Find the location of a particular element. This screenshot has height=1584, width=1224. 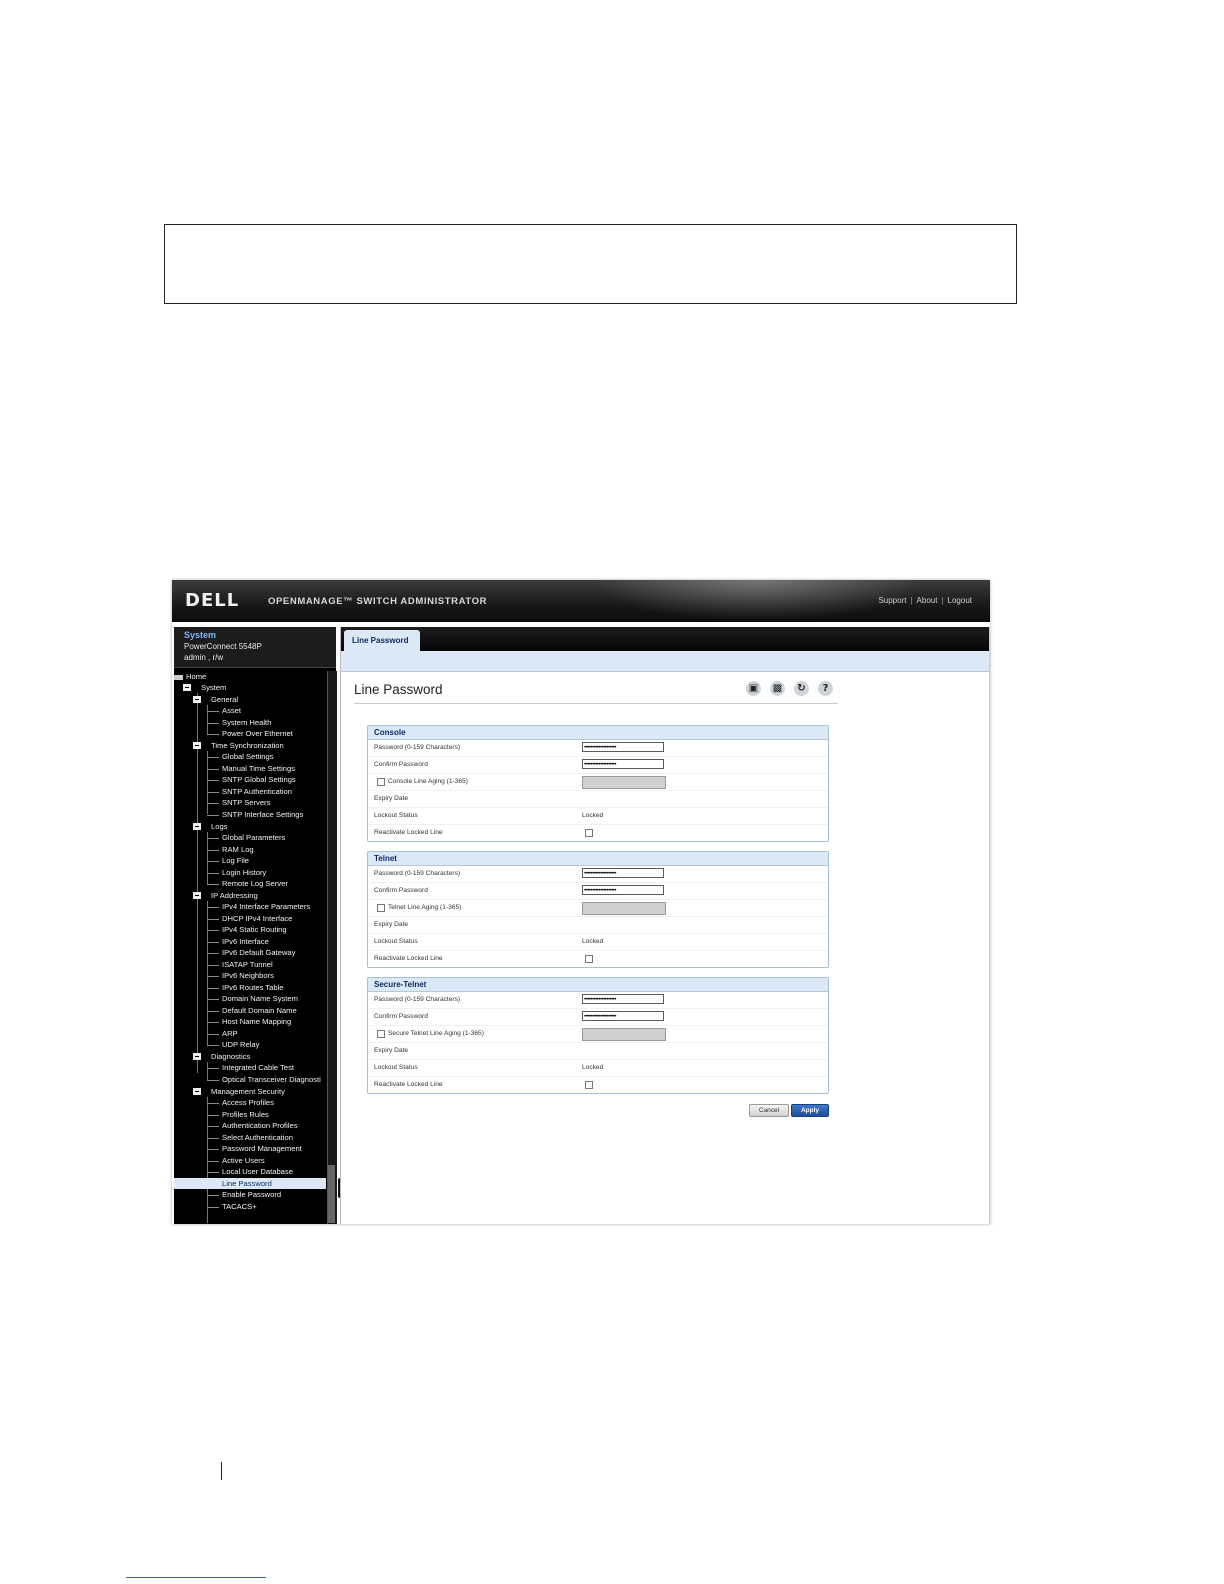

telnet-aging-input is located at coordinates (624, 908).